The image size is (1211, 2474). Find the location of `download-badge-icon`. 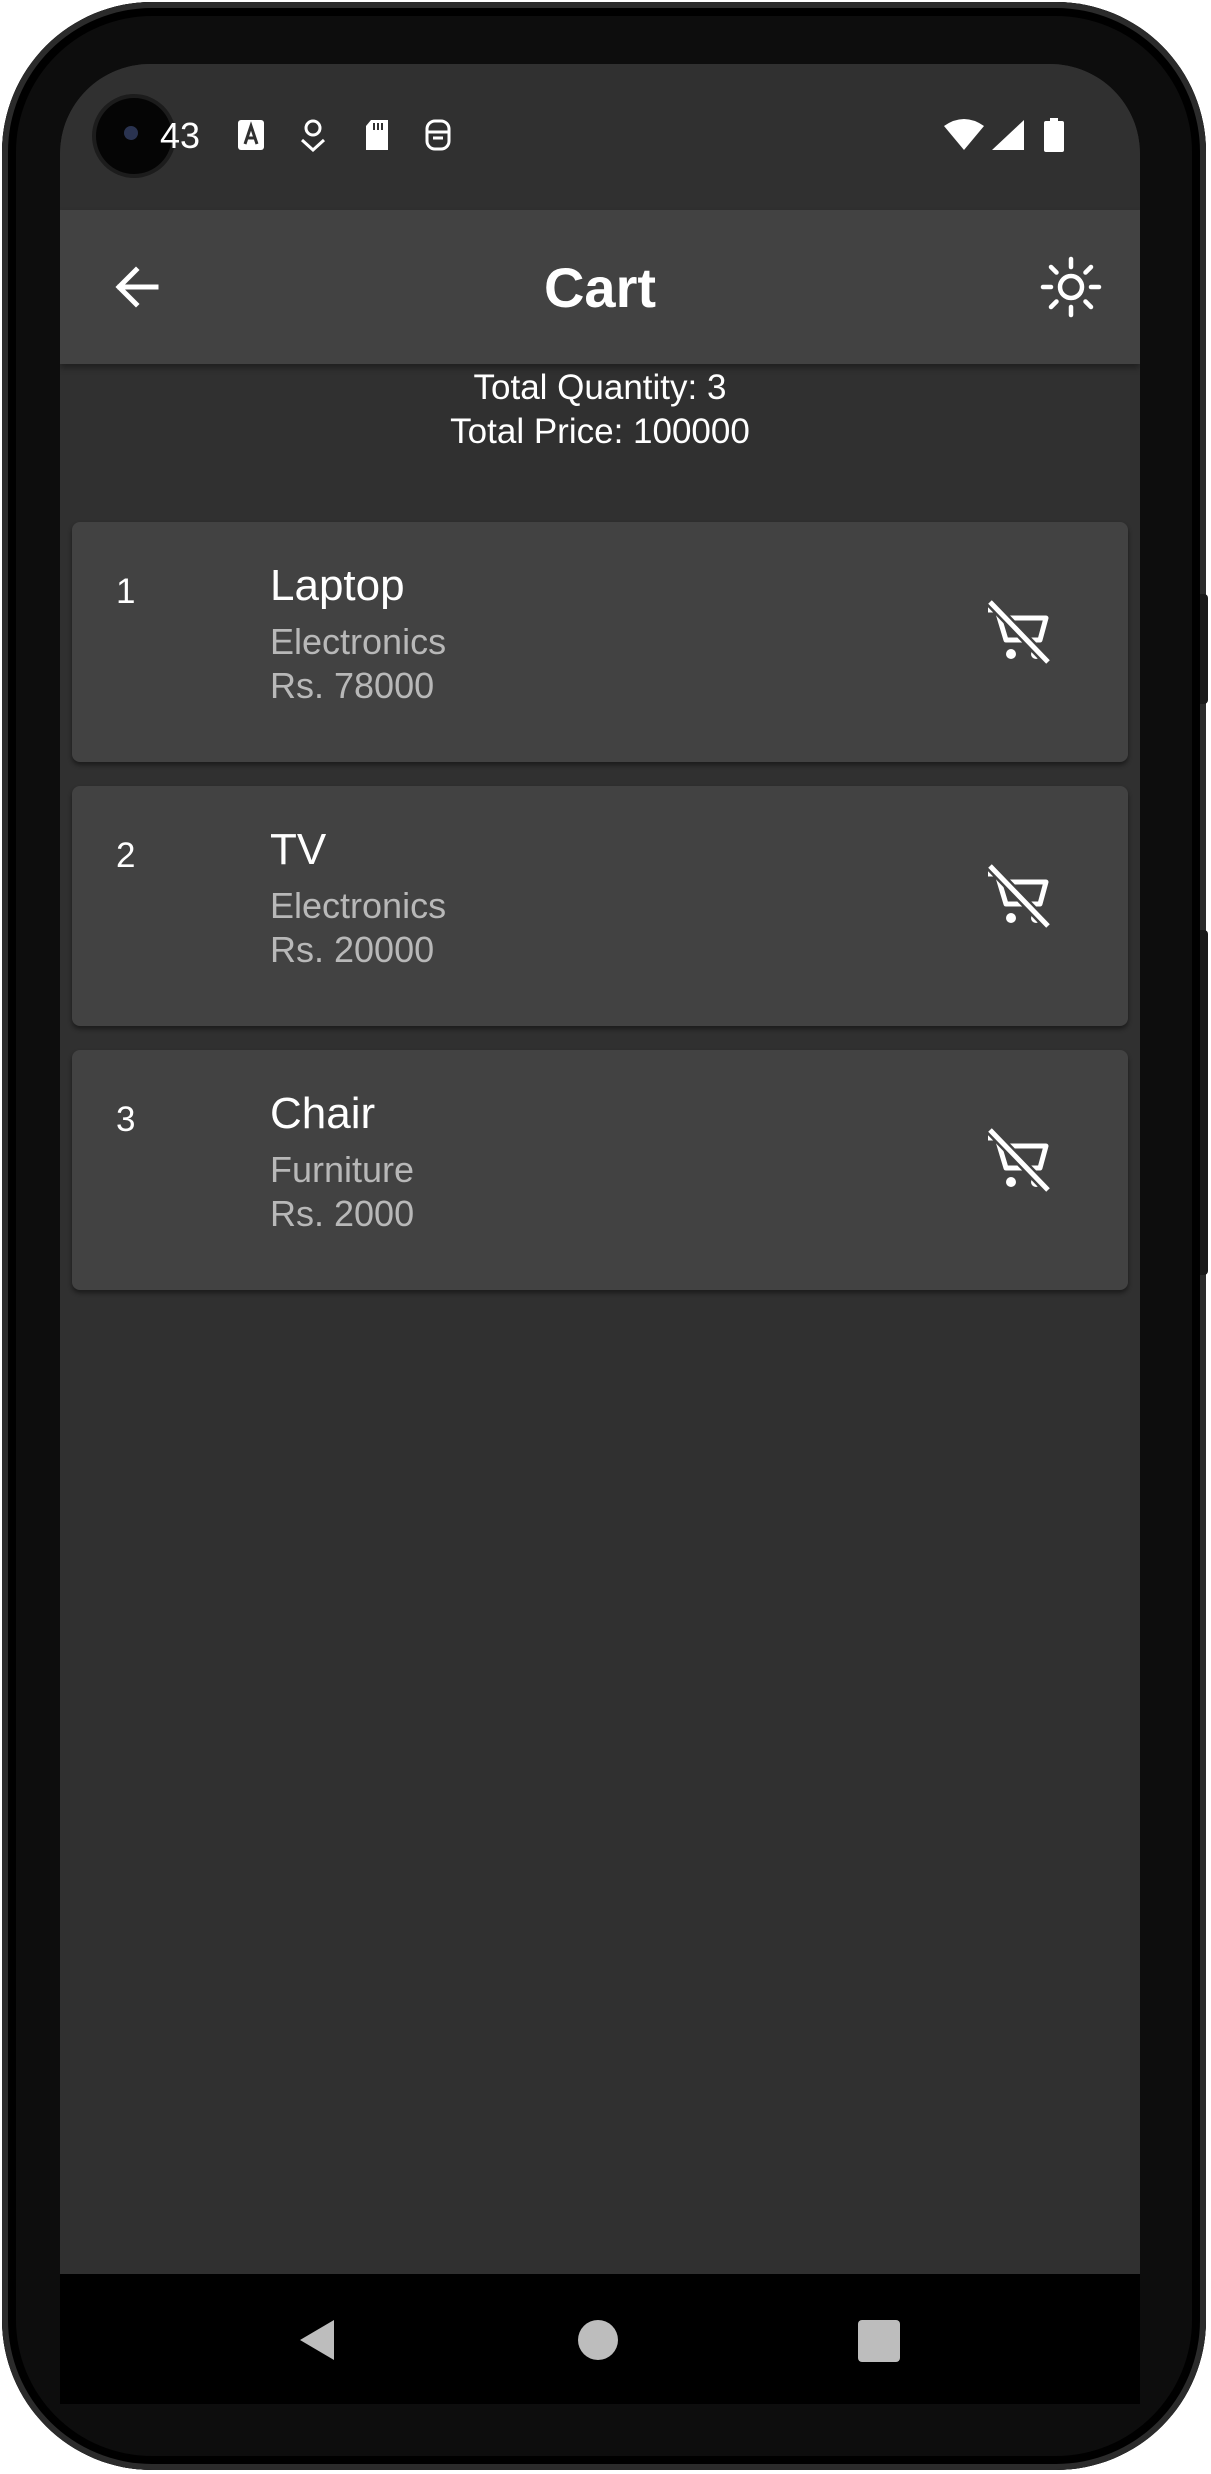

download-badge-icon is located at coordinates (313, 135).